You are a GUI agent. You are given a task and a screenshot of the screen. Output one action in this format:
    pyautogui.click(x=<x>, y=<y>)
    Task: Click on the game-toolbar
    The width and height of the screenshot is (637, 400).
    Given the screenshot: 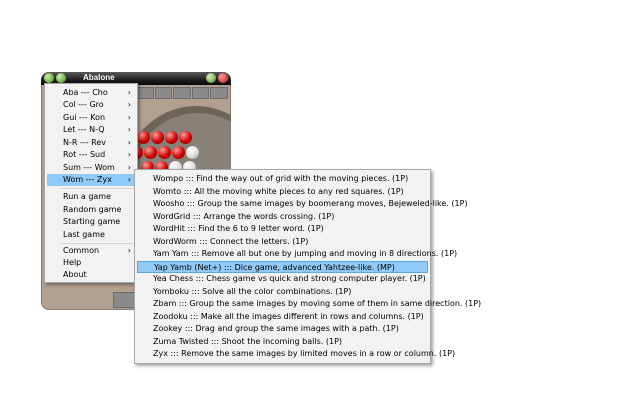 What is the action you would take?
    pyautogui.click(x=182, y=93)
    